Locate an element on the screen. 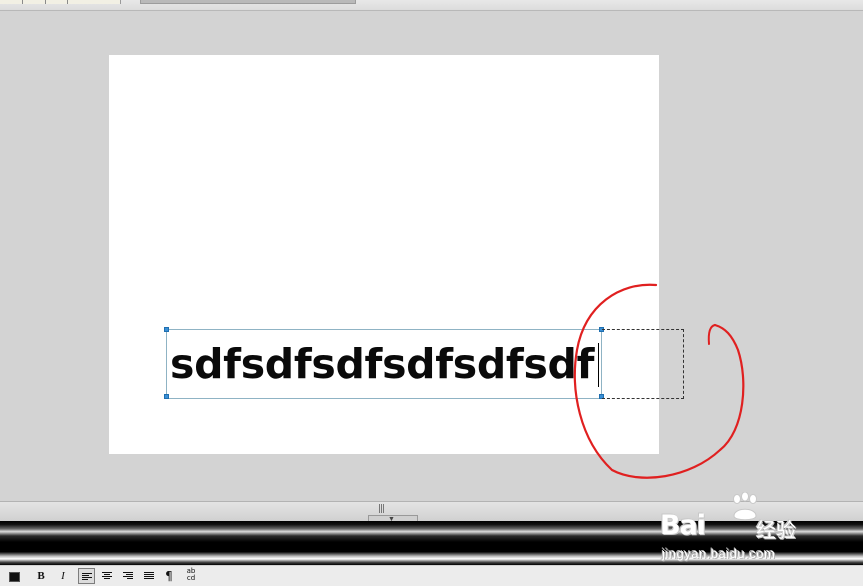 The height and width of the screenshot is (586, 863). splitter-grip: ||| is located at coordinates (381, 509).